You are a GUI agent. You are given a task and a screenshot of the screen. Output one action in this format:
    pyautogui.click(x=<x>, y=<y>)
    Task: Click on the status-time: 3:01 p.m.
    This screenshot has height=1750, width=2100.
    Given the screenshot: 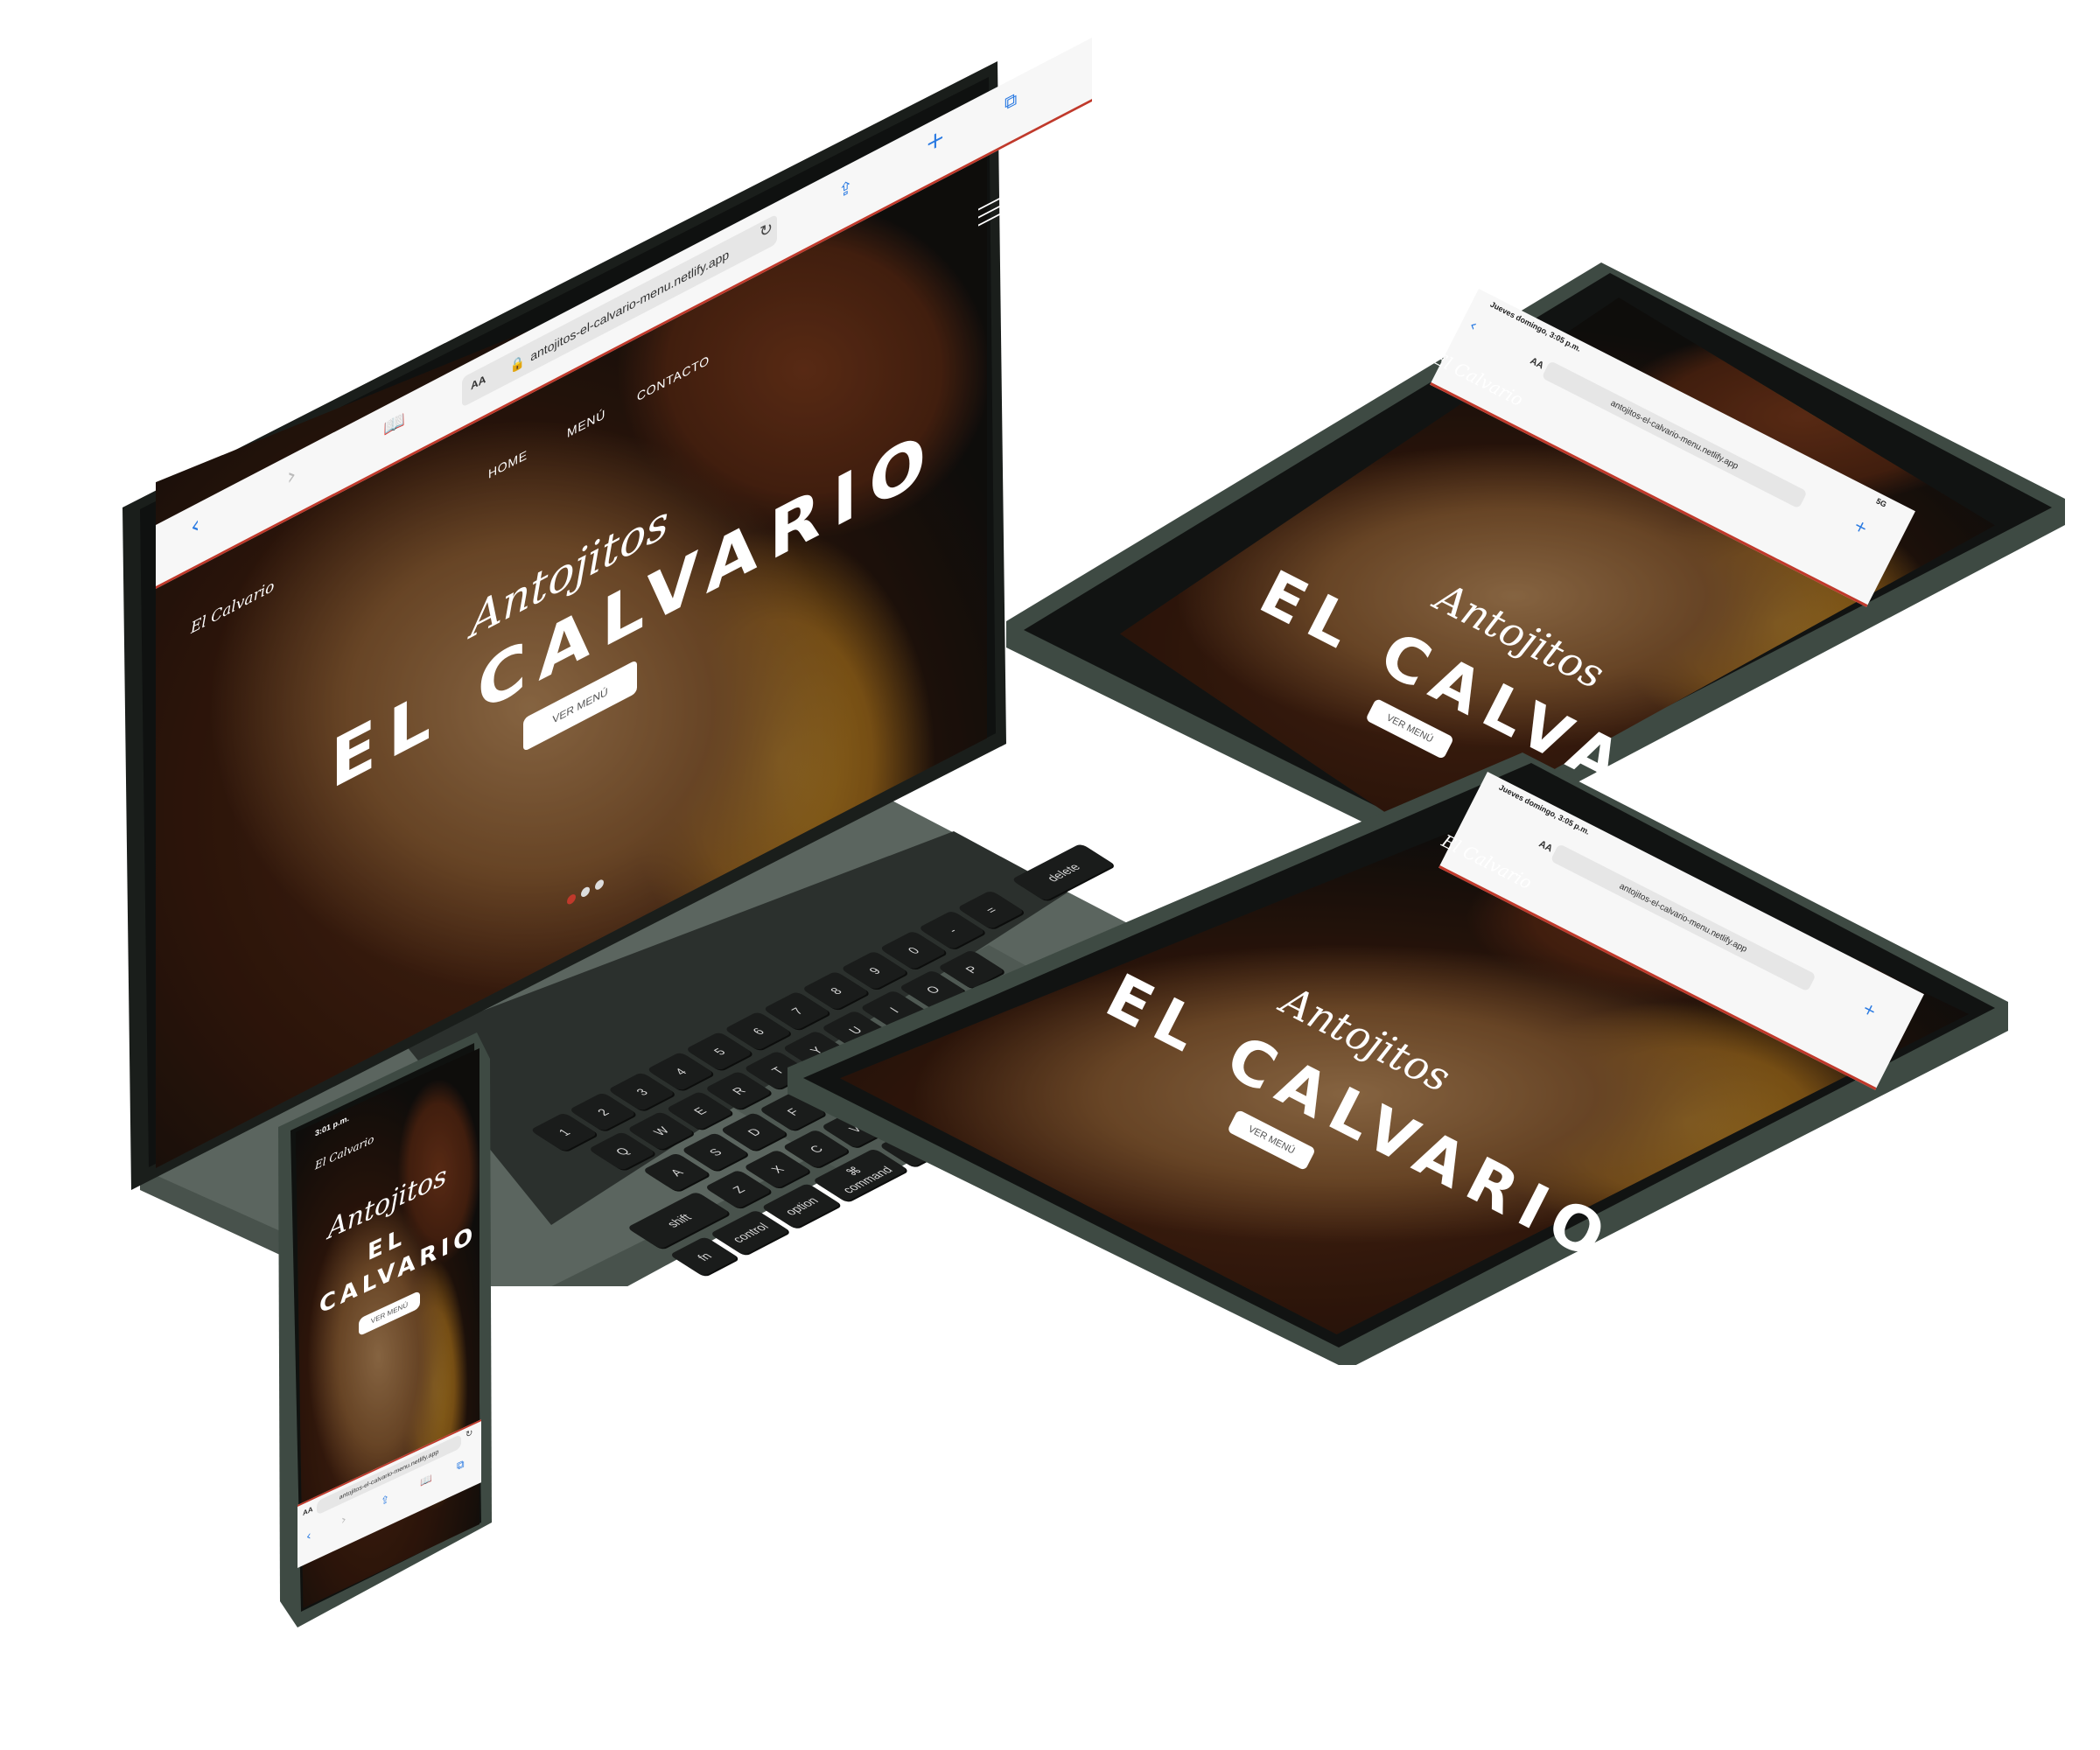 What is the action you would take?
    pyautogui.click(x=332, y=1125)
    